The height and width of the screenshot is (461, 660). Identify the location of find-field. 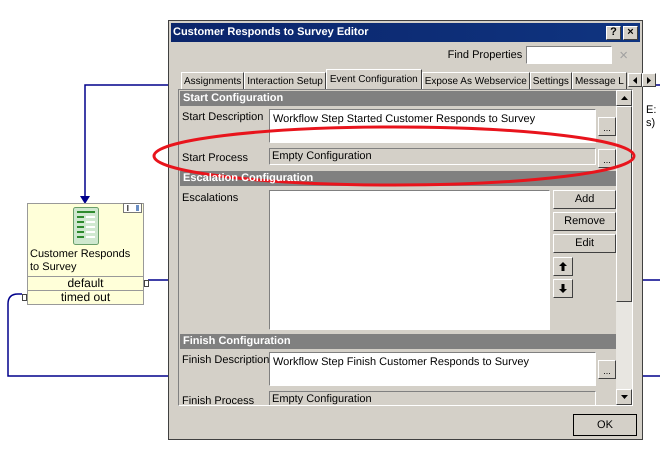
(569, 55).